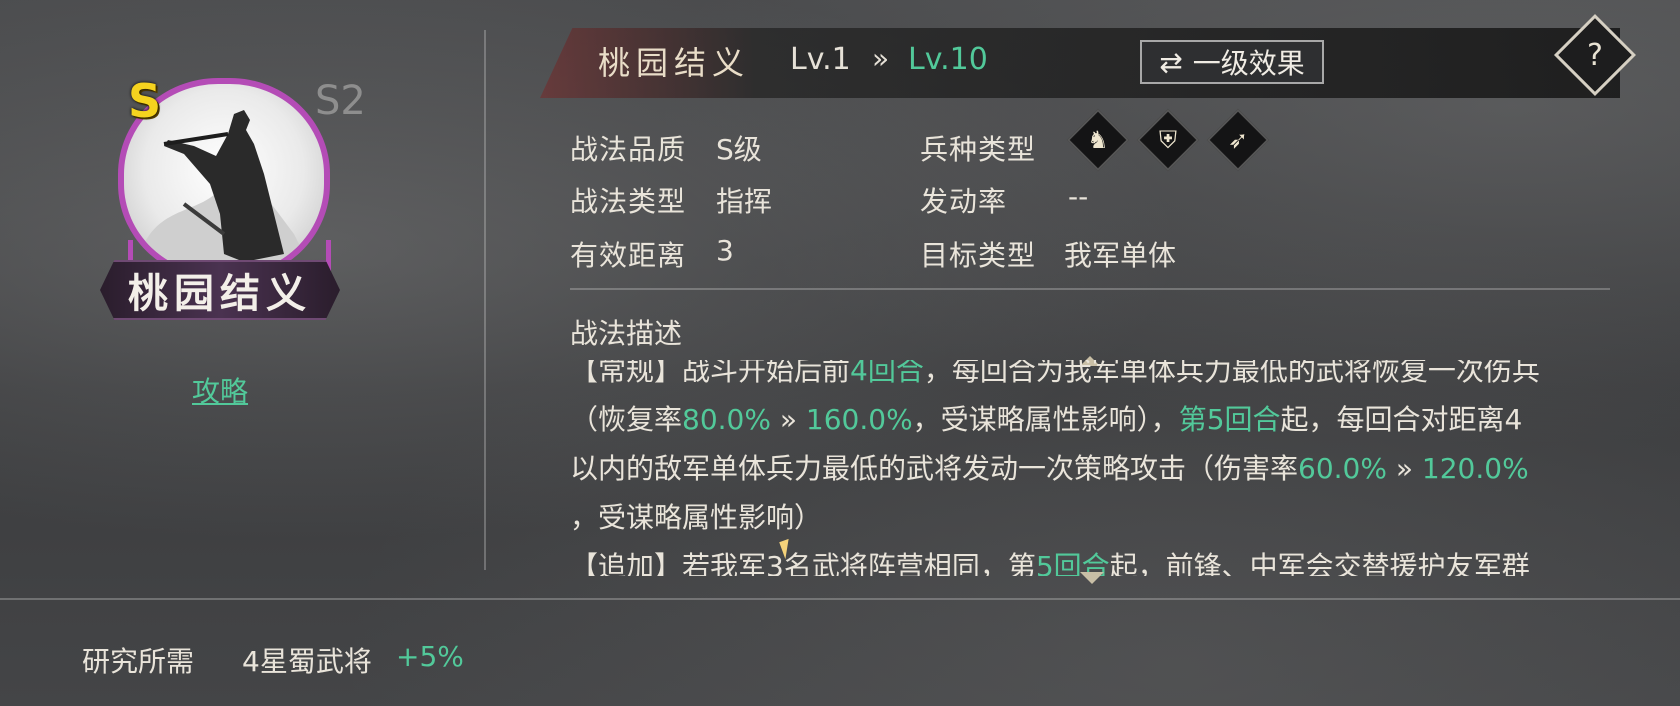 Image resolution: width=1680 pixels, height=706 pixels. What do you see at coordinates (1090, 289) in the screenshot?
I see `section-divider` at bounding box center [1090, 289].